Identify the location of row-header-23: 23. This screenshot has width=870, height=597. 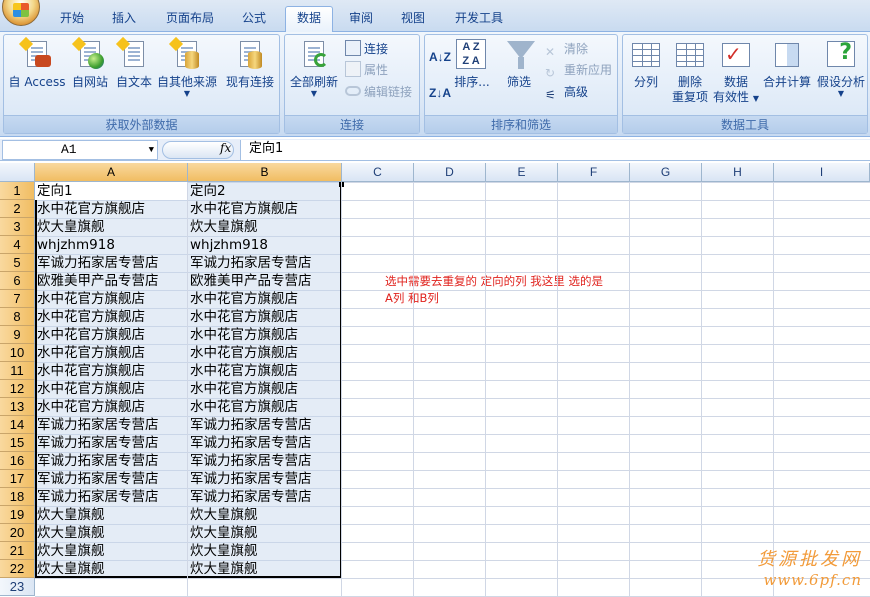
(17, 587).